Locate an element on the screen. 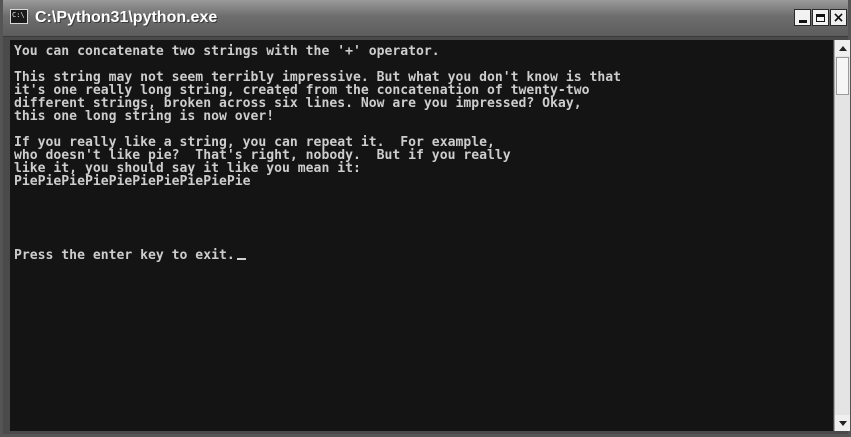 The width and height of the screenshot is (851, 437). scrollbar-thumb is located at coordinates (842, 76).